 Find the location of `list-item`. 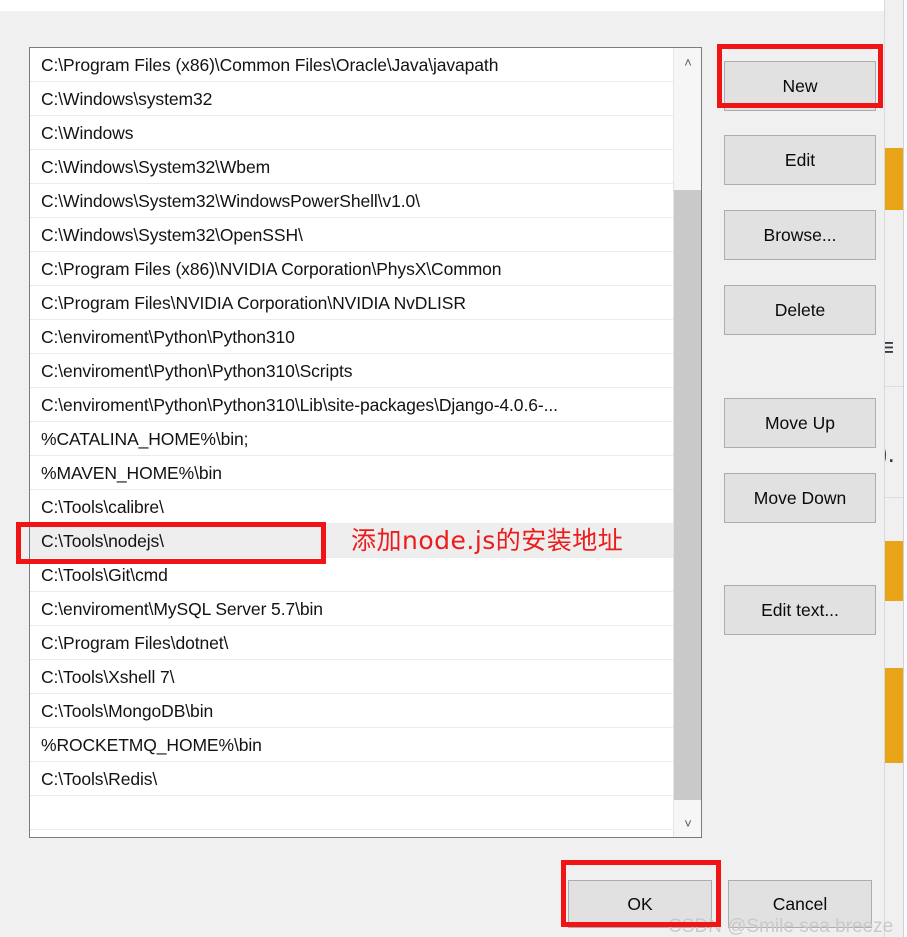

list-item is located at coordinates (351, 813).